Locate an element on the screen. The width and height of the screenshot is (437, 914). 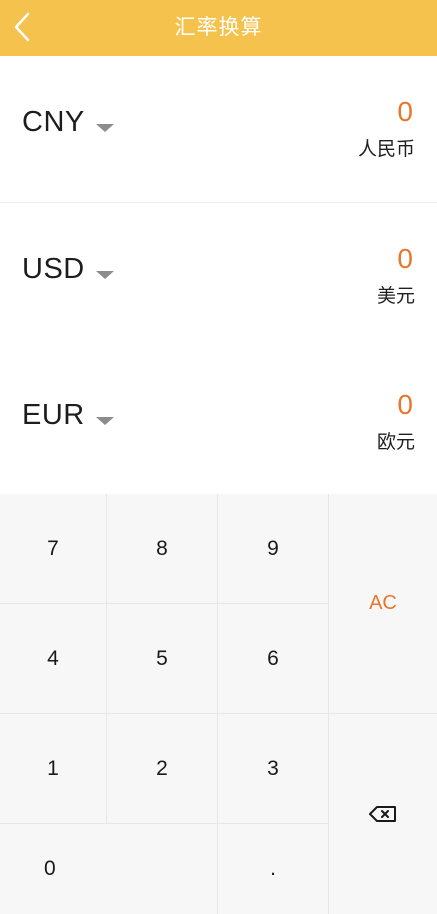
key-1: 1 is located at coordinates (53, 768).